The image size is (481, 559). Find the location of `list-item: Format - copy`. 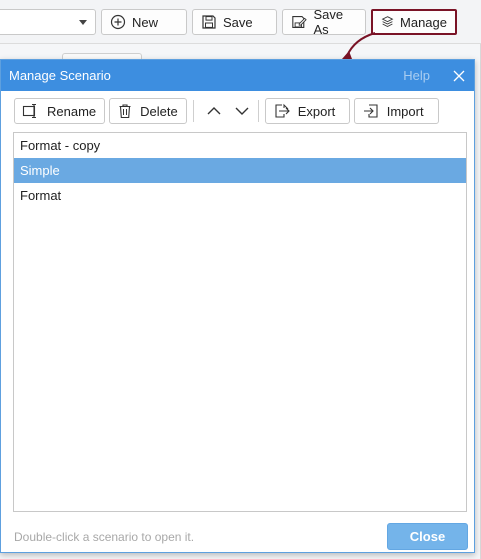

list-item: Format - copy is located at coordinates (240, 145).